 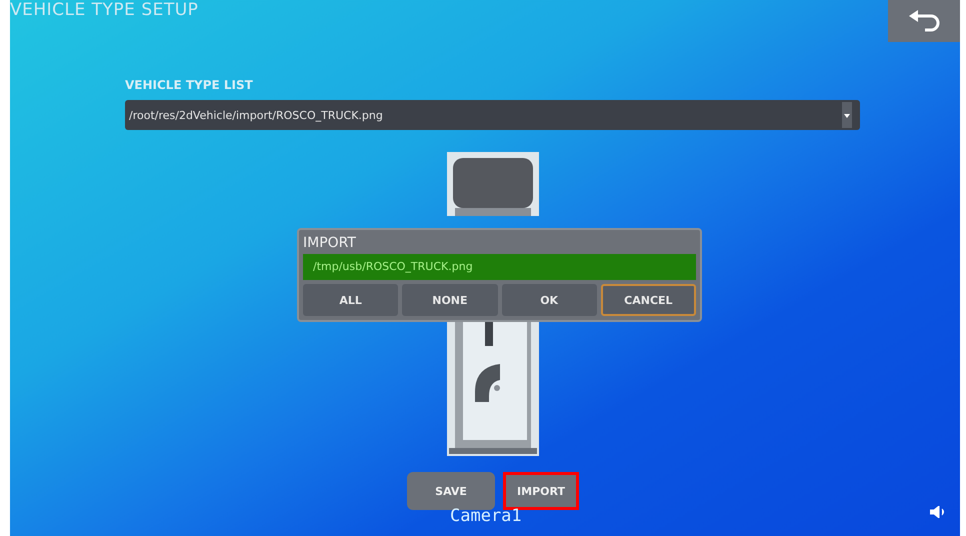 I want to click on screen-title: VEHICLE TYPE SETUP, so click(x=104, y=10).